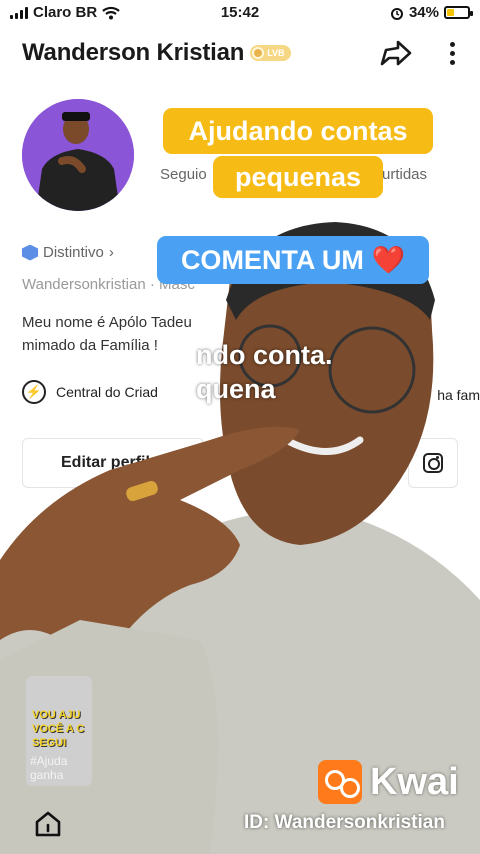  I want to click on creator-center-label: Central do Criad, so click(107, 392).